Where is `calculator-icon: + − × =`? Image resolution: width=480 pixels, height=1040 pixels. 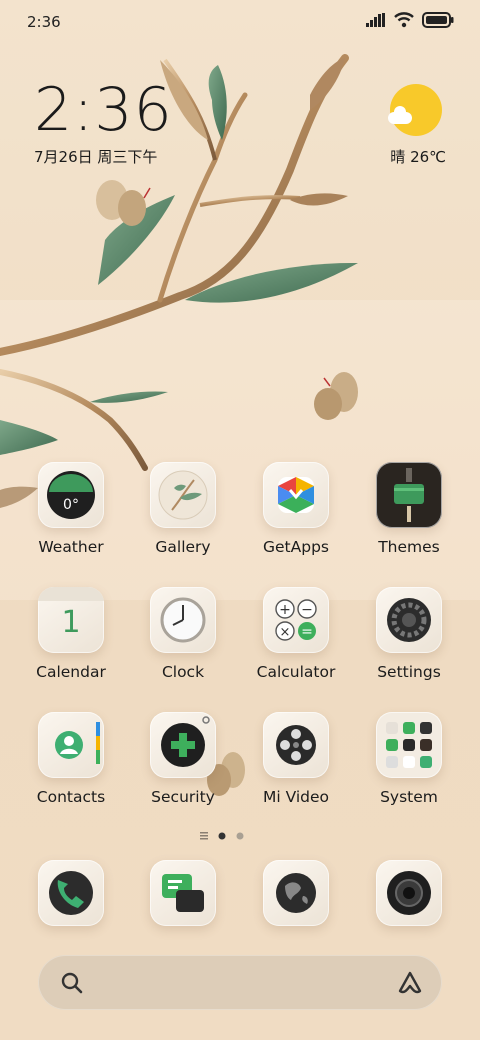
calculator-icon: + − × = is located at coordinates (296, 620).